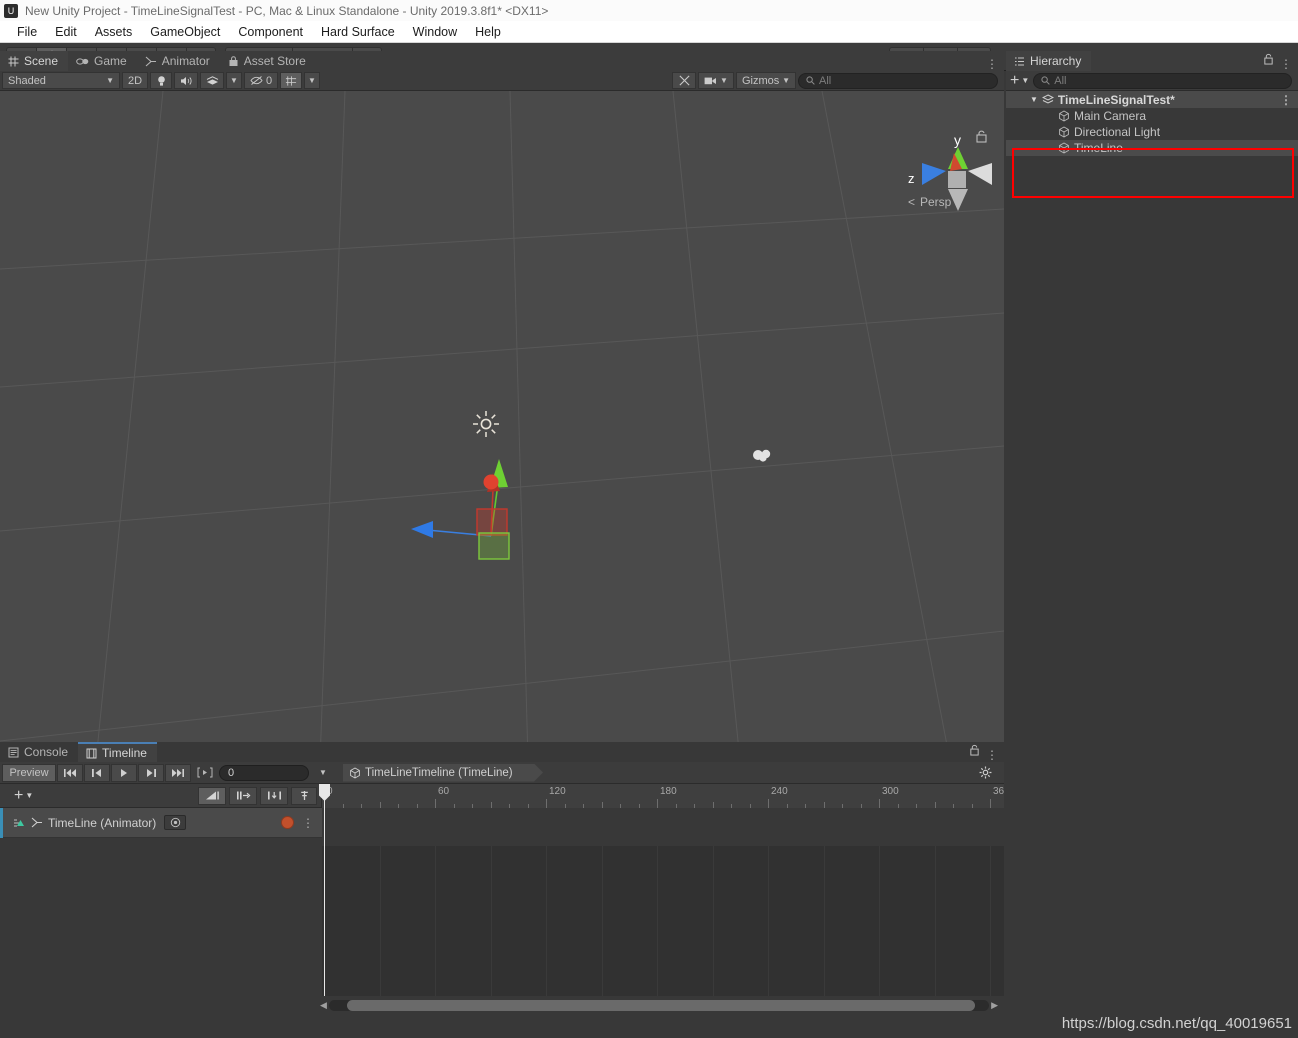  Describe the element at coordinates (19, 823) in the screenshot. I see `track-mute-icon` at that location.